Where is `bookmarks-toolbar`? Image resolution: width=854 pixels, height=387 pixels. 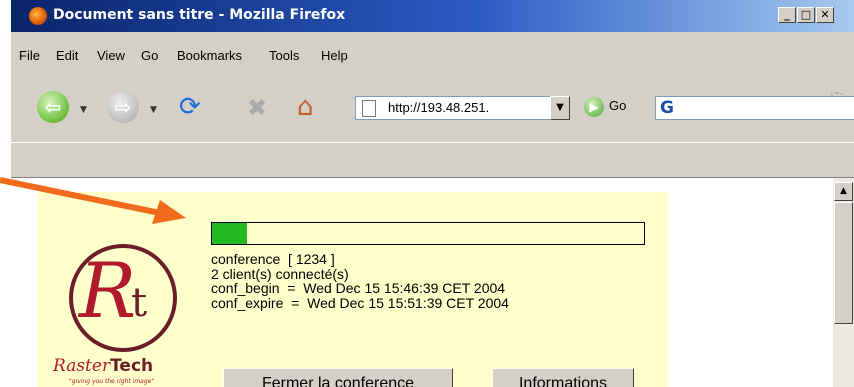
bookmarks-toolbar is located at coordinates (432, 160).